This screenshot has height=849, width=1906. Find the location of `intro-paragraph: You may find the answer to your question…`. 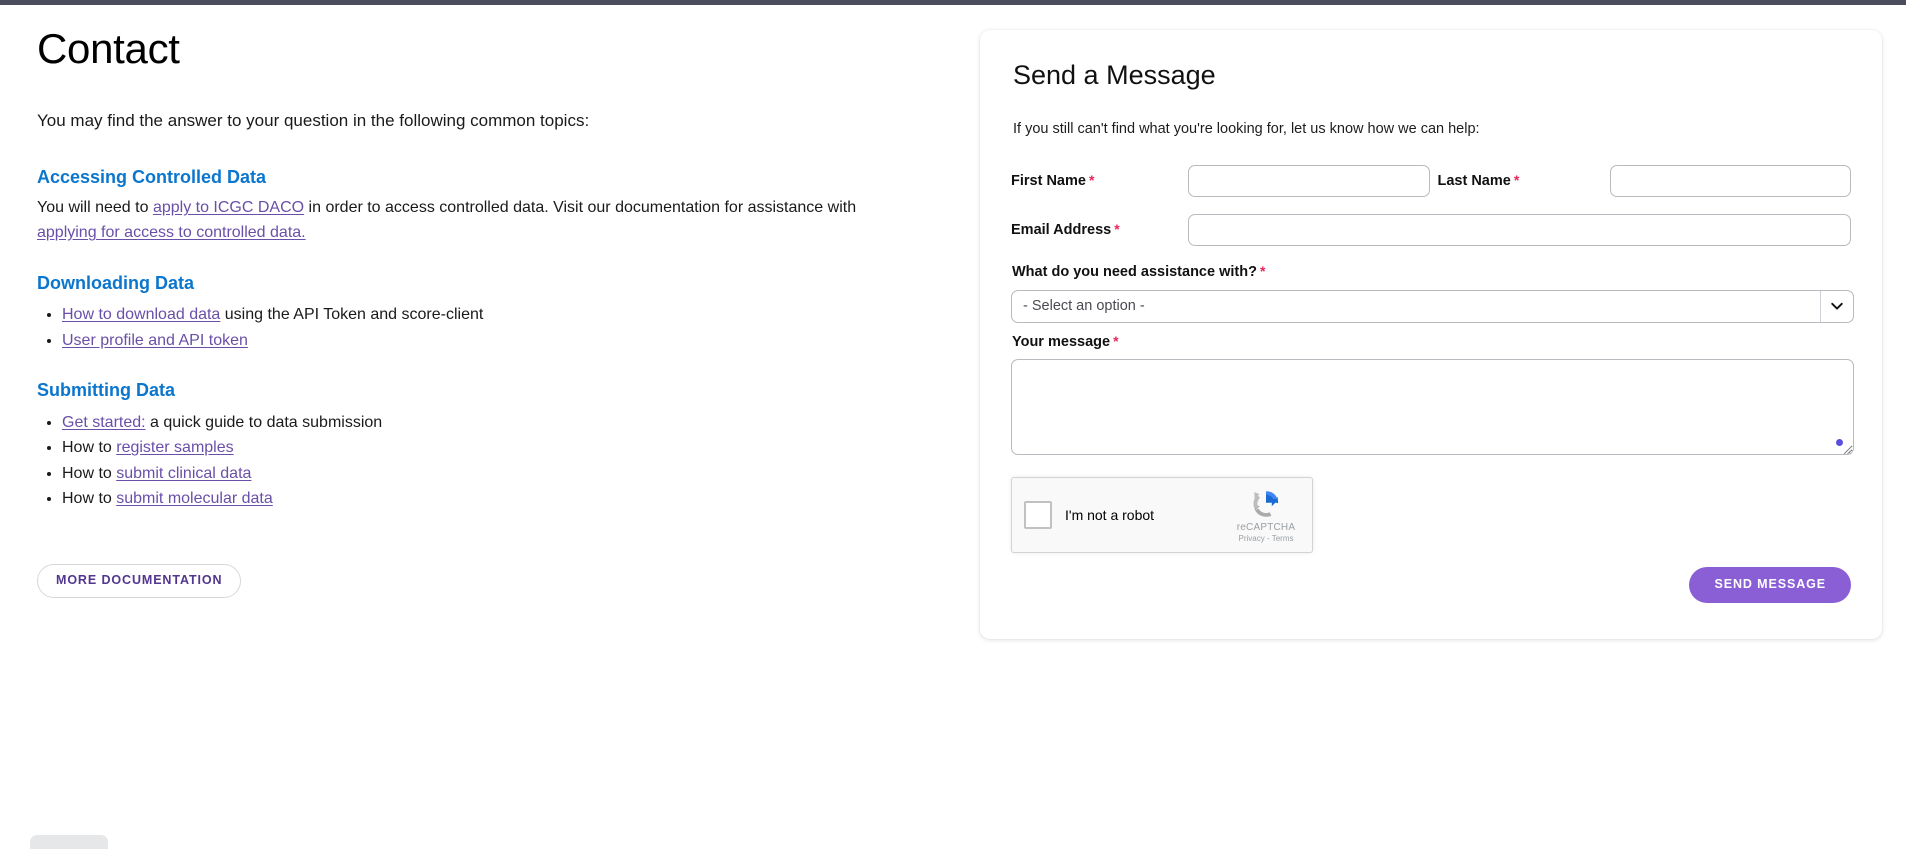

intro-paragraph: You may find the answer to your question… is located at coordinates (313, 121).